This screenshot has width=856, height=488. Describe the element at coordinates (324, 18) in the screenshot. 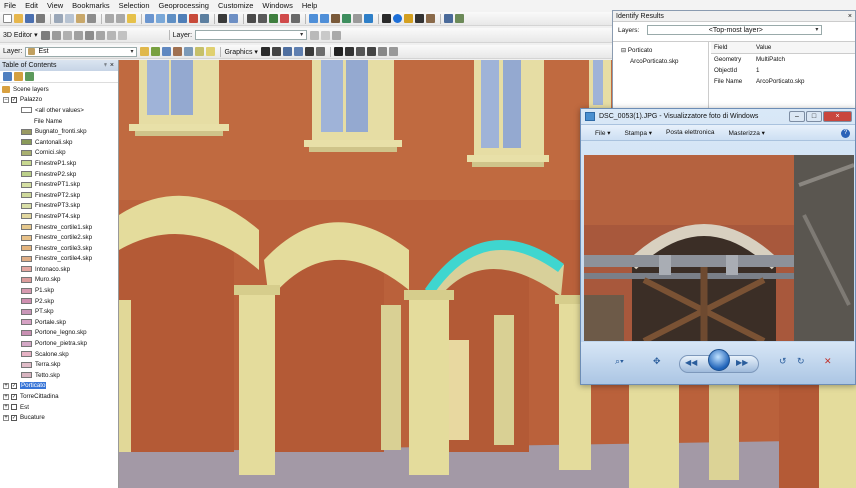

I see `zoom-out-icon` at that location.